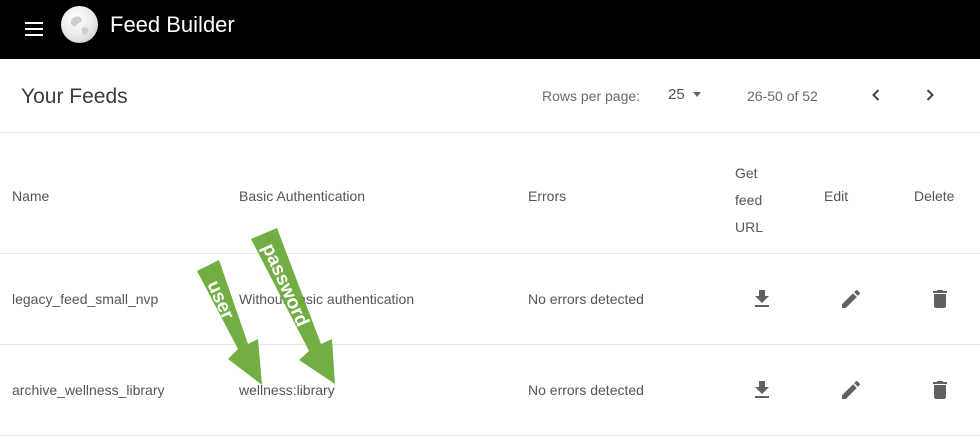 Image resolution: width=980 pixels, height=442 pixels. I want to click on header-errors: Errors, so click(547, 196).